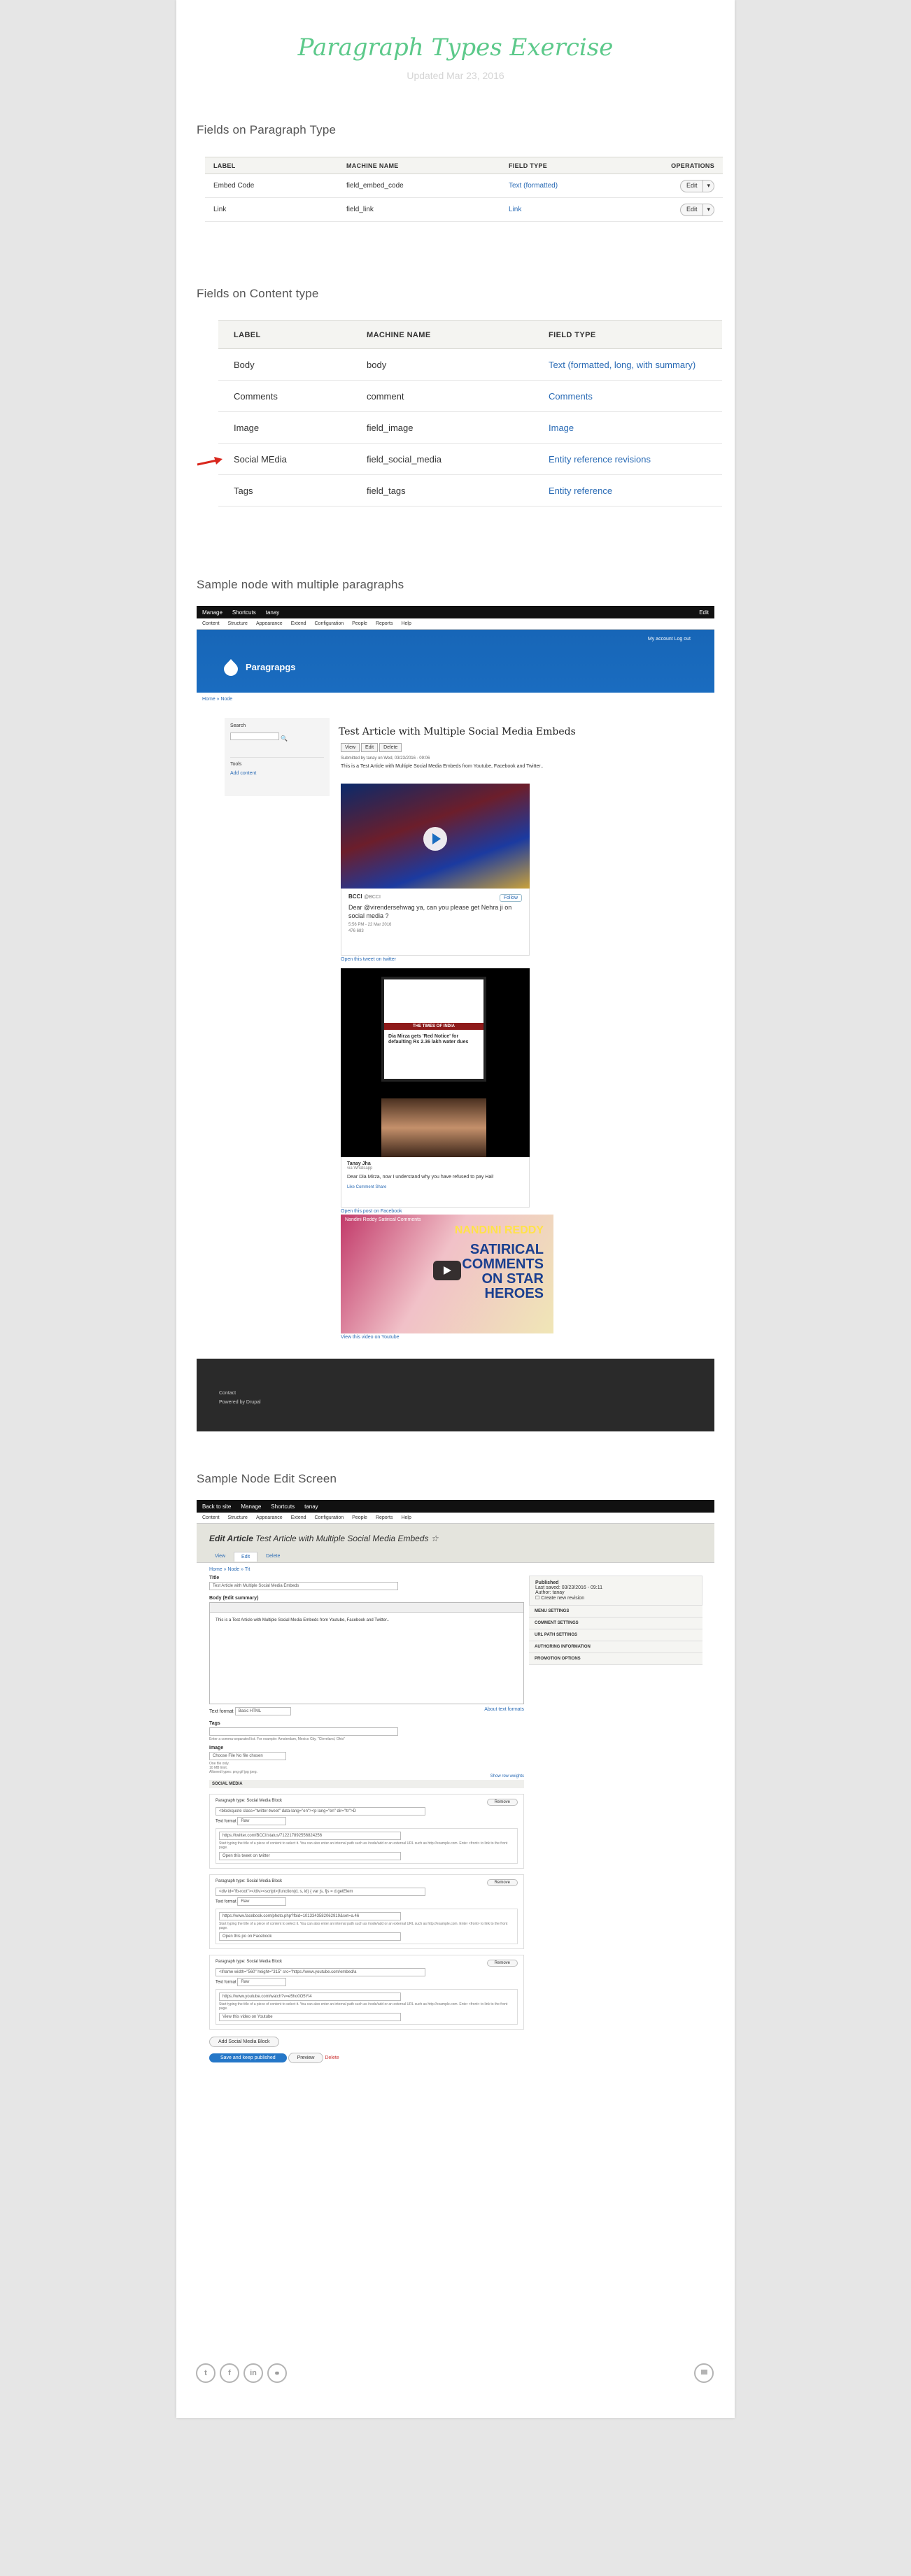  What do you see at coordinates (537, 1598) in the screenshot?
I see `revision-checkbox: ☐` at bounding box center [537, 1598].